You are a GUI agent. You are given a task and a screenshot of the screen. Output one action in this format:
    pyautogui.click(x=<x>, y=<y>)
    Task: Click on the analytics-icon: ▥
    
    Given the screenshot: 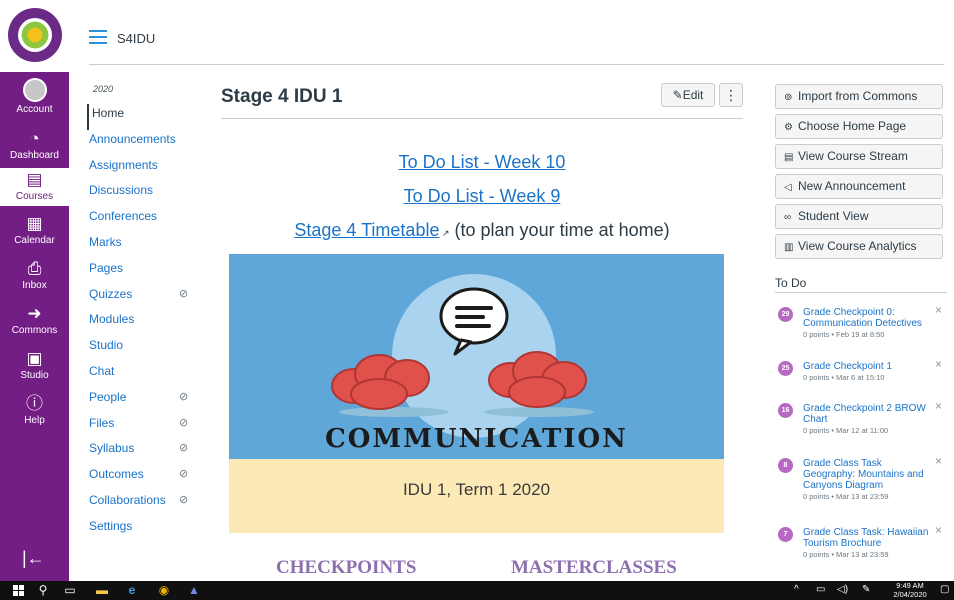 What is the action you would take?
    pyautogui.click(x=789, y=247)
    